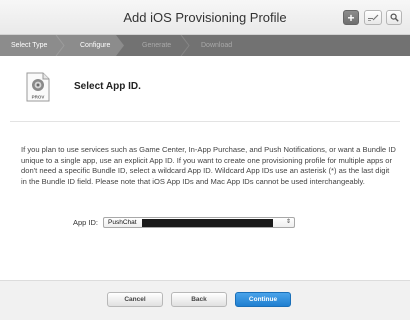 The image size is (410, 320). What do you see at coordinates (29, 45) in the screenshot?
I see `step-select-type: Select Type` at bounding box center [29, 45].